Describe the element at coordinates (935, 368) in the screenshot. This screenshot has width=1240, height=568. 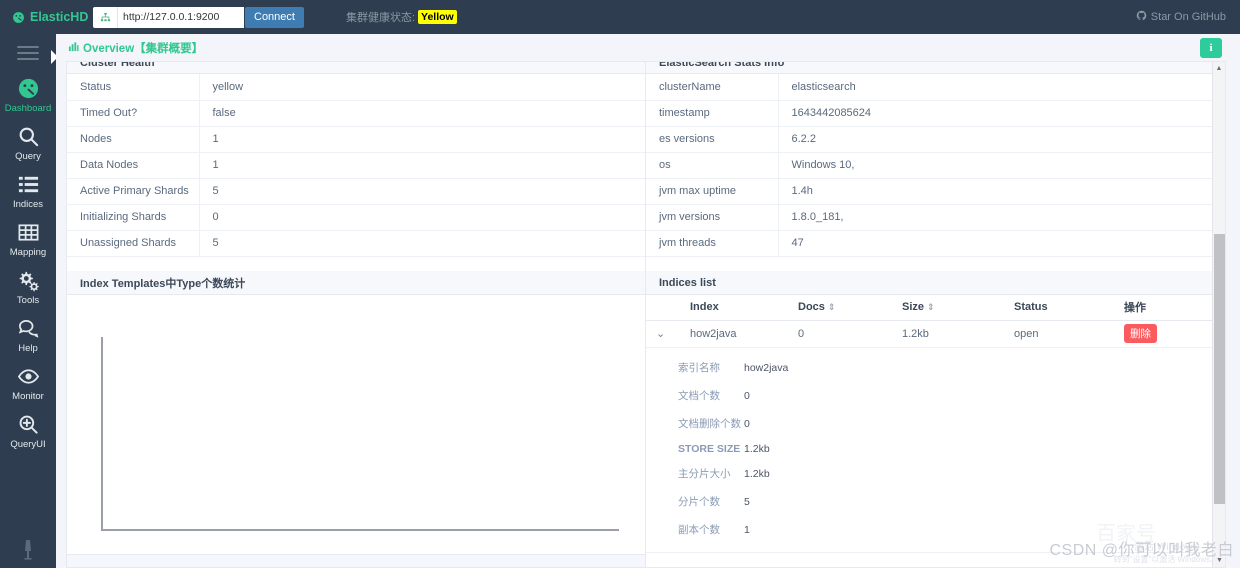
I see `detail-row: 索引名称 how2java` at that location.